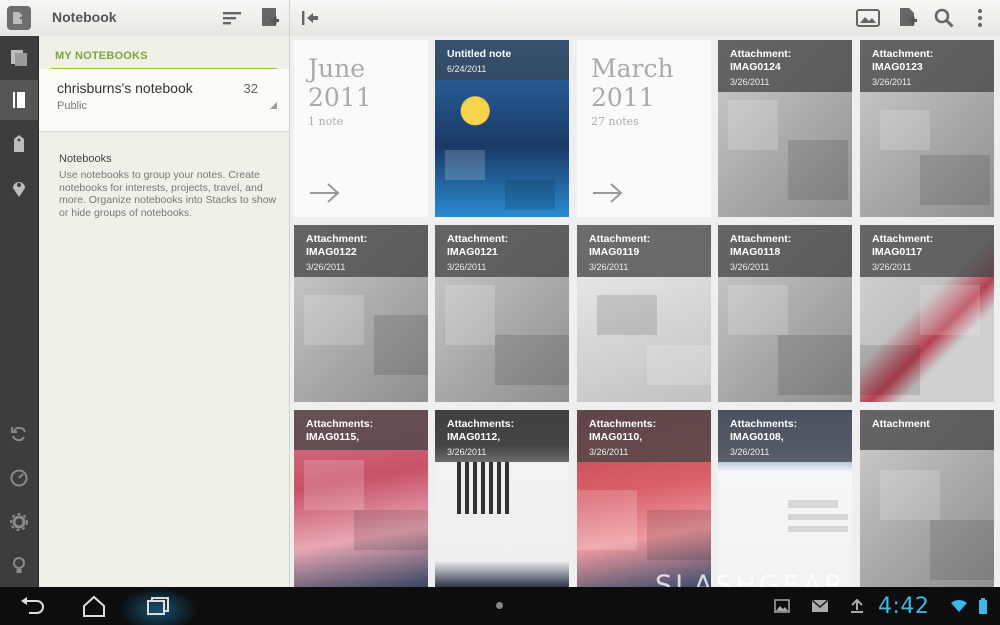 This screenshot has height=625, width=1000. What do you see at coordinates (19, 434) in the screenshot?
I see `sync-icon` at bounding box center [19, 434].